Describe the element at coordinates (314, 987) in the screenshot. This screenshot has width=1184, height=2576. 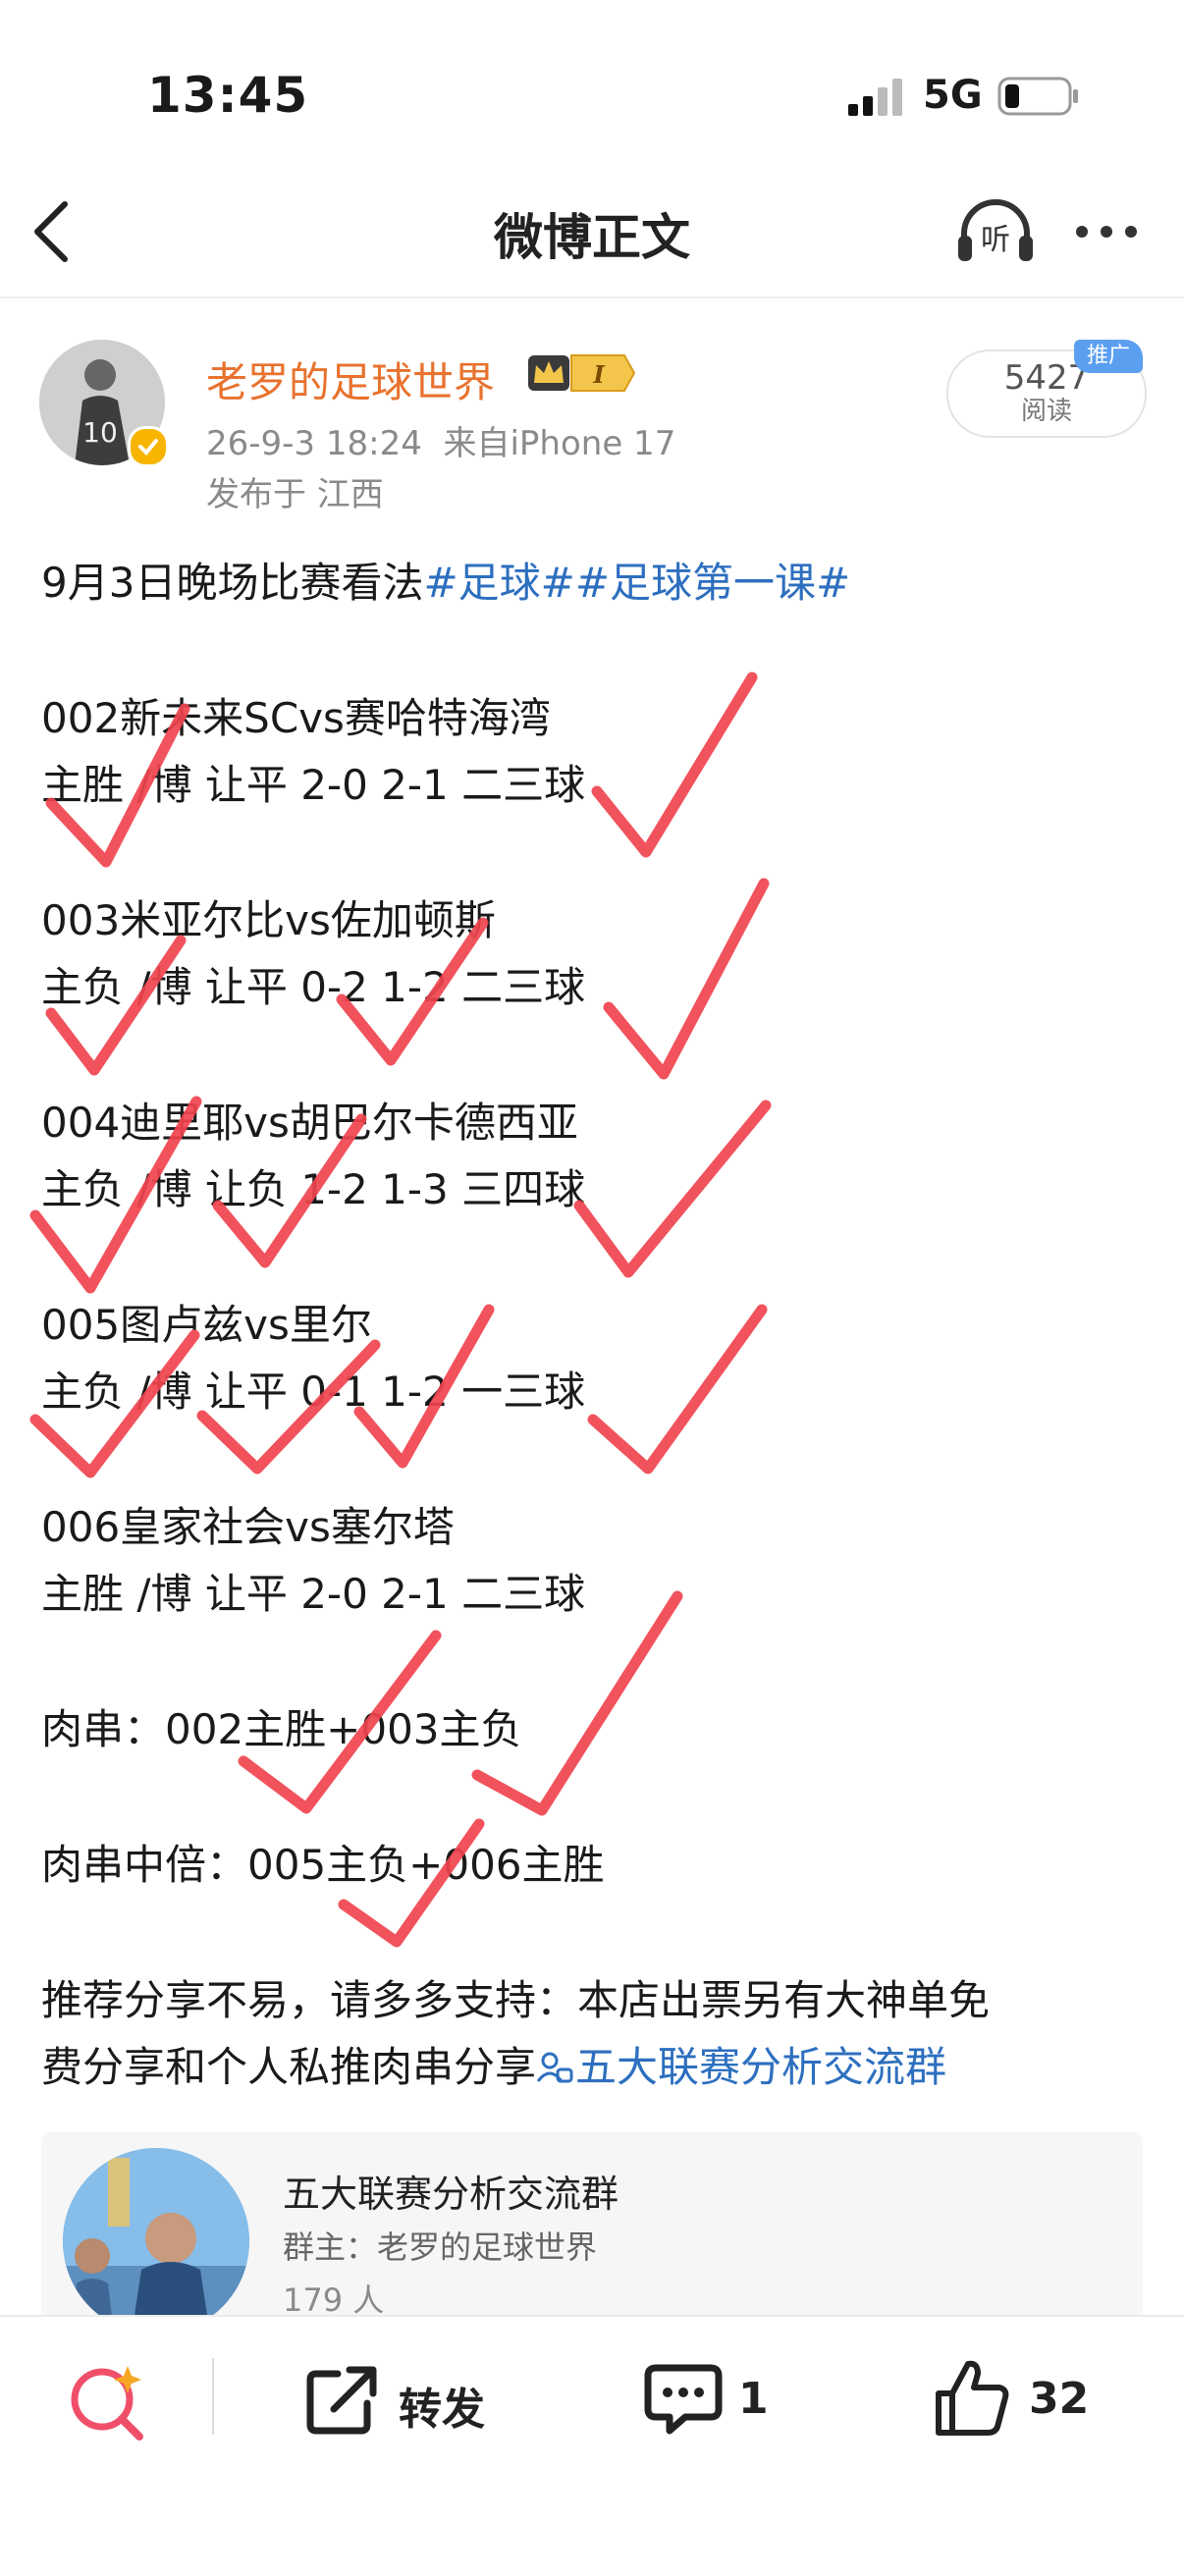
I see `match-pick: 主负 /博 让平 0-2 1-2 二三球` at that location.